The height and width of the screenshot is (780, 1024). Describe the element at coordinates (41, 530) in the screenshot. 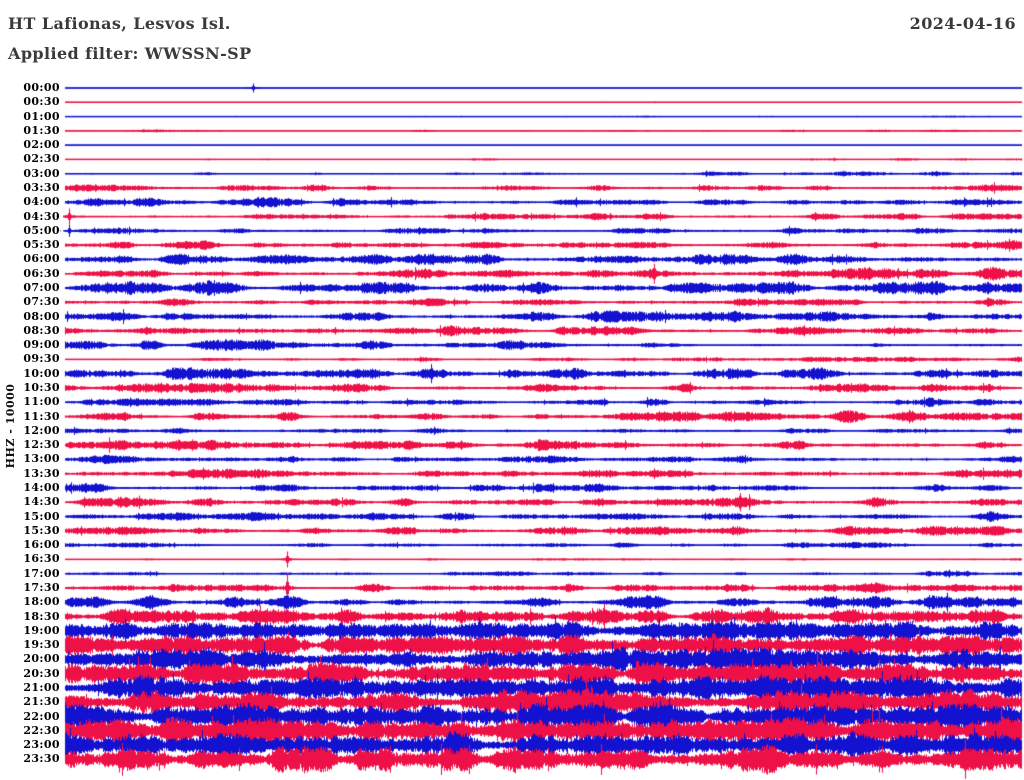

I see `time-label: 15:30` at that location.